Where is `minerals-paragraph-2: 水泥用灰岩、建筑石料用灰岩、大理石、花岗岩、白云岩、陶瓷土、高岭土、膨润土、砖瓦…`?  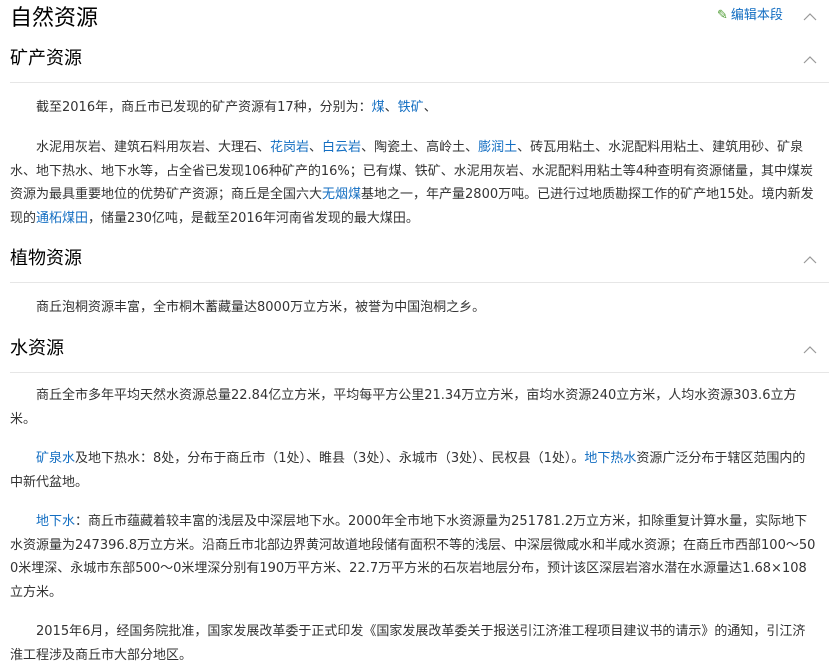 minerals-paragraph-2: 水泥用灰岩、建筑石料用灰岩、大理石、花岗岩、白云岩、陶瓷土、高岭土、膨润土、砖瓦… is located at coordinates (412, 183).